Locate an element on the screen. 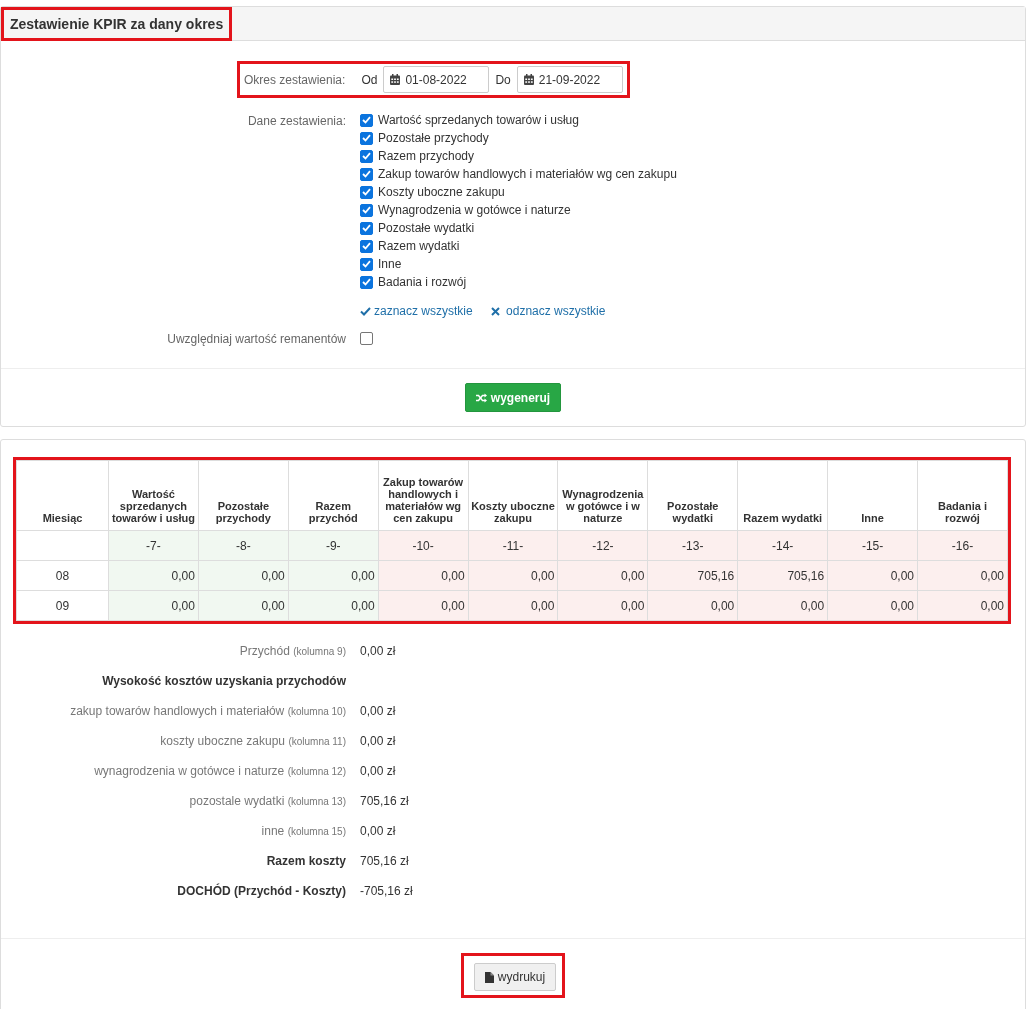  date-field: 01-08-2022 is located at coordinates (436, 79).